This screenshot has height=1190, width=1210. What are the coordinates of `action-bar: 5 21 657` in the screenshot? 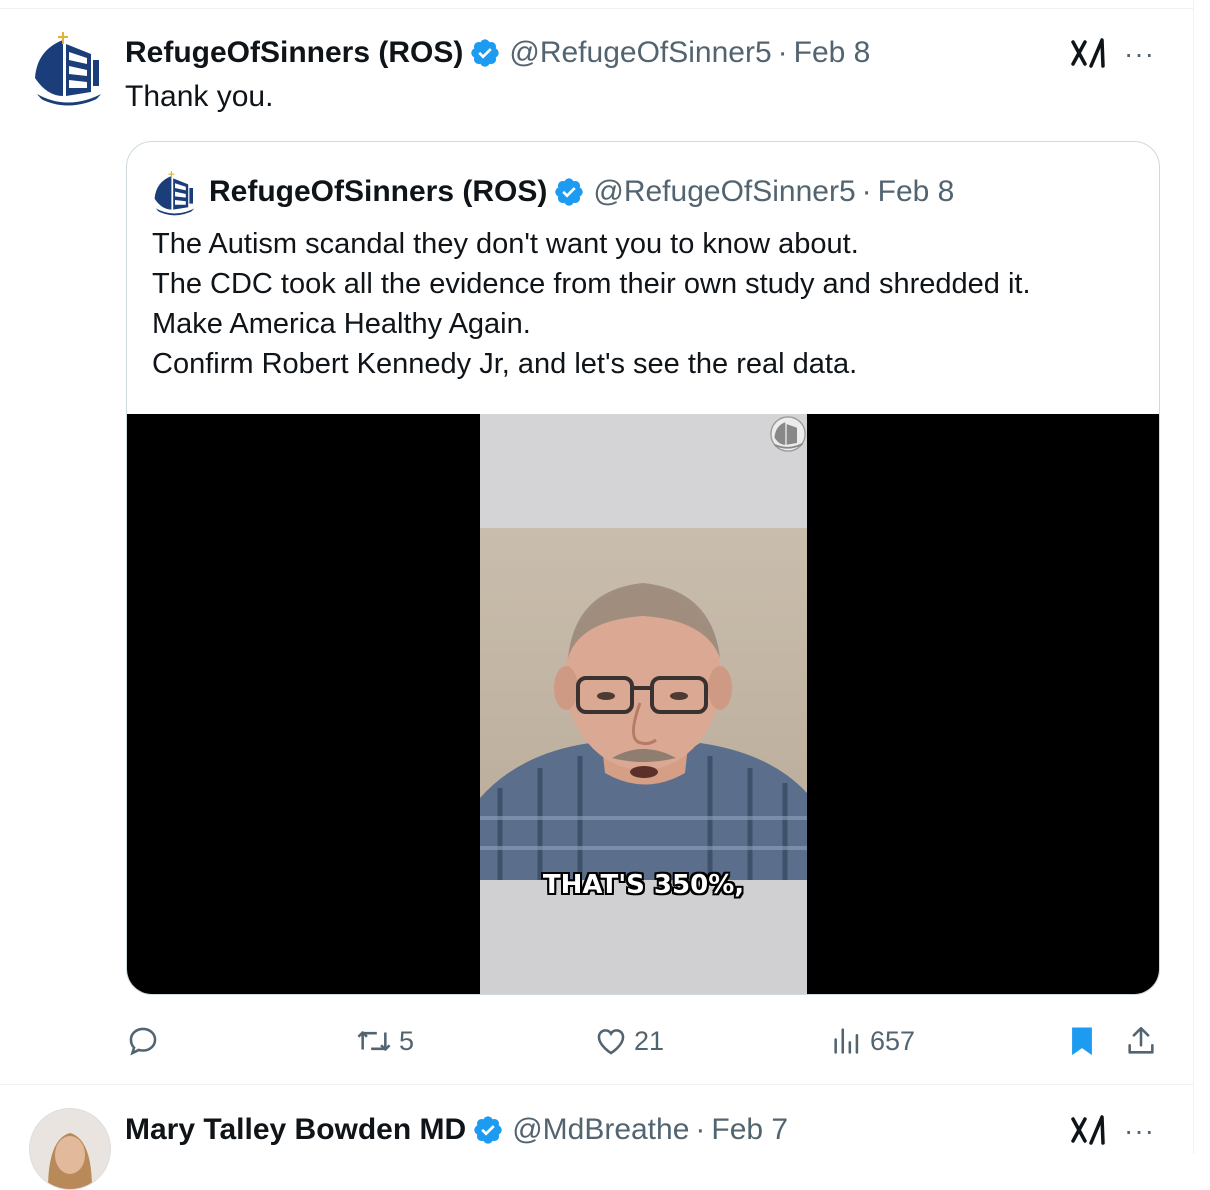 It's located at (596, 1041).